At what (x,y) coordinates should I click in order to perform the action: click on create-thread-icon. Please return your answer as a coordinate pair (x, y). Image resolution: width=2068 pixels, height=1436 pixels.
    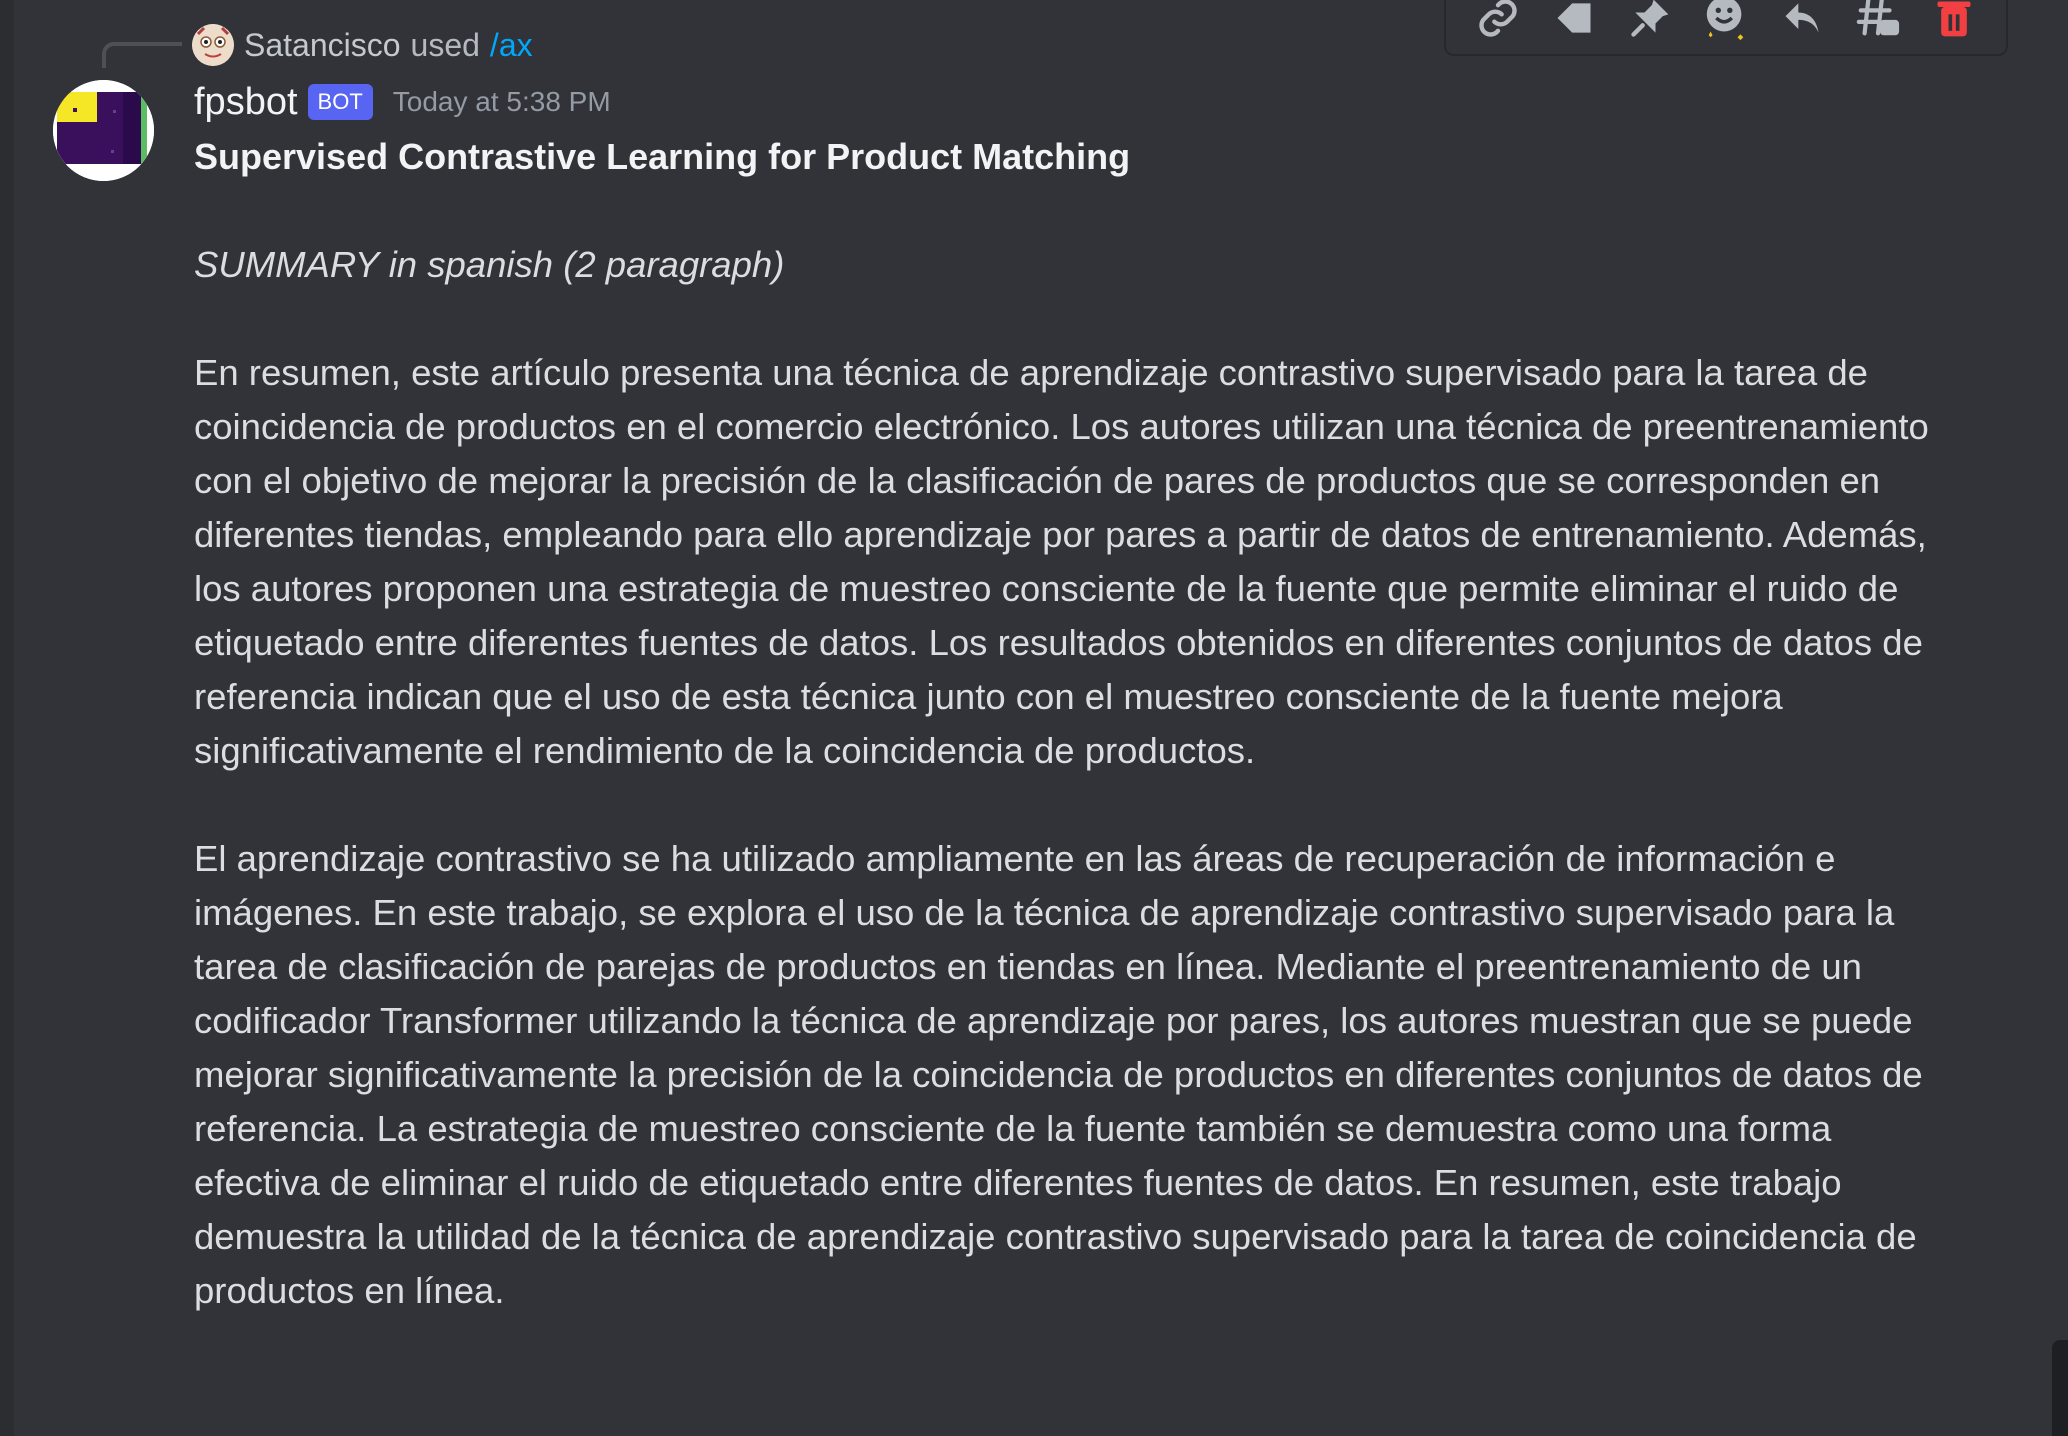
    Looking at the image, I should click on (1878, 18).